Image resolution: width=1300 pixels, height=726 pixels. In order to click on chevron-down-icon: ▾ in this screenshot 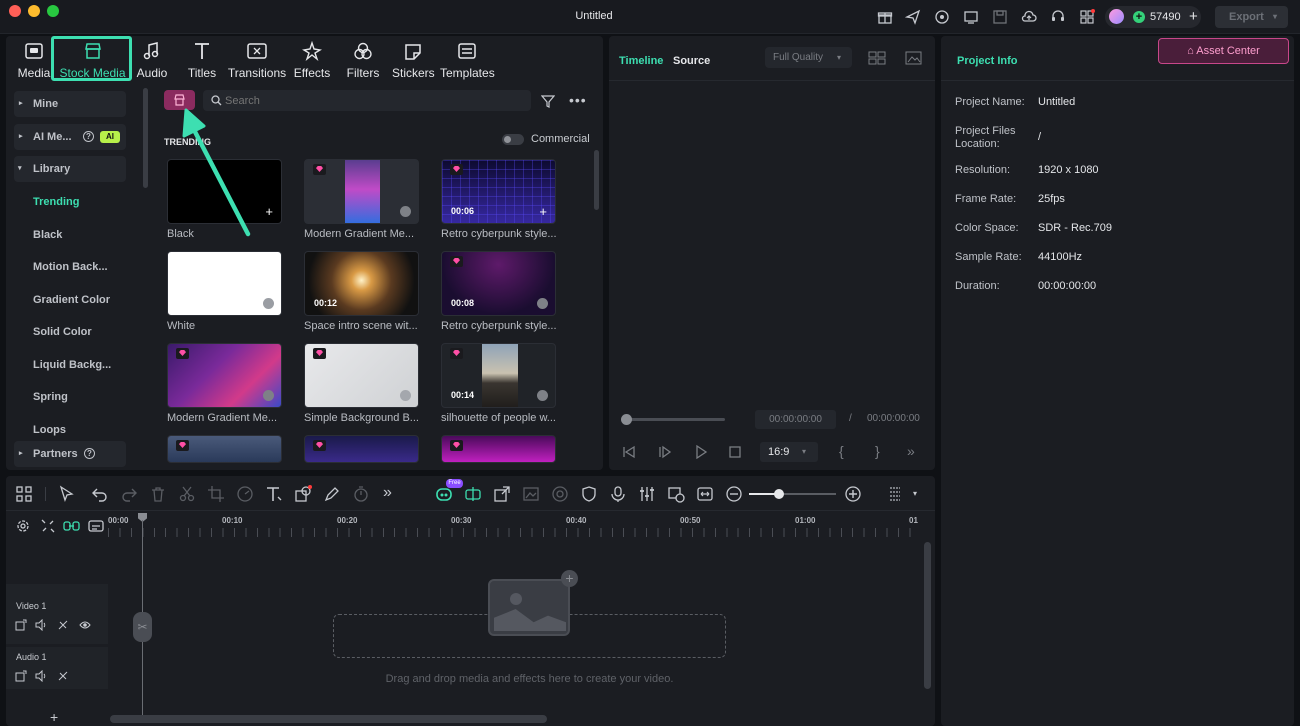, I will do `click(915, 493)`.